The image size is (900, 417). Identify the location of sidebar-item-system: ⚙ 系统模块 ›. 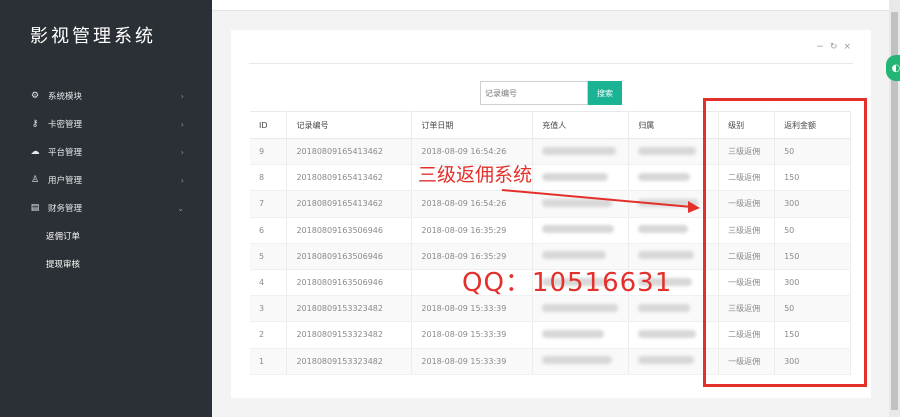
(106, 96).